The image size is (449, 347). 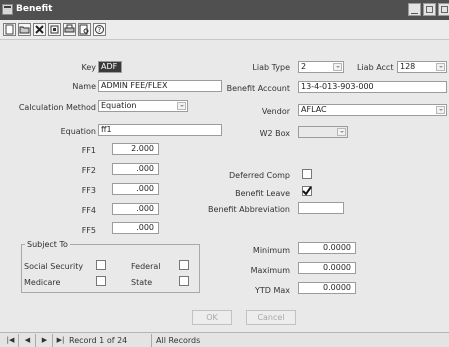 I want to click on calculation-method-select: Equation, so click(x=143, y=106).